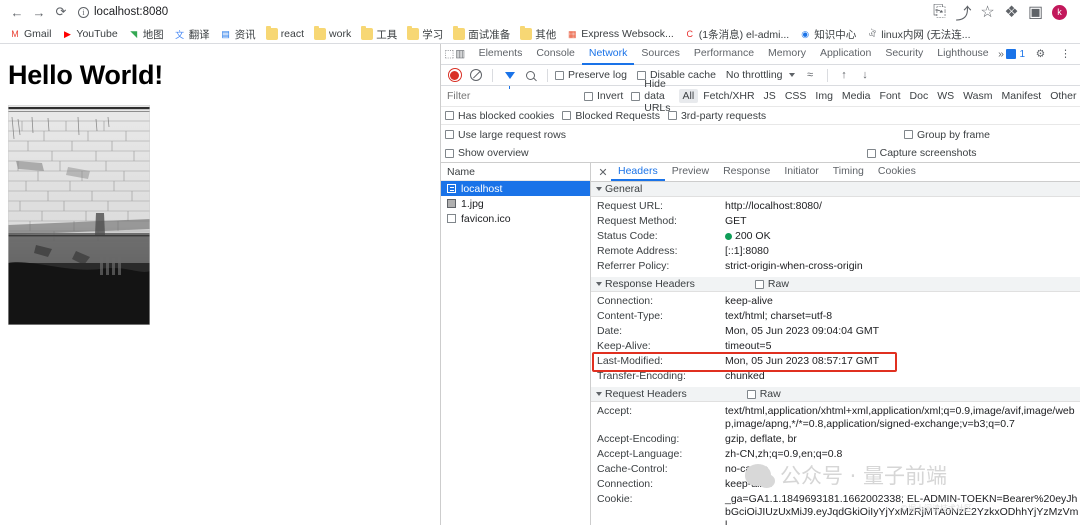 Image resolution: width=1080 pixels, height=525 pixels. Describe the element at coordinates (690, 172) in the screenshot. I see `detail-tab-preview: Preview` at that location.